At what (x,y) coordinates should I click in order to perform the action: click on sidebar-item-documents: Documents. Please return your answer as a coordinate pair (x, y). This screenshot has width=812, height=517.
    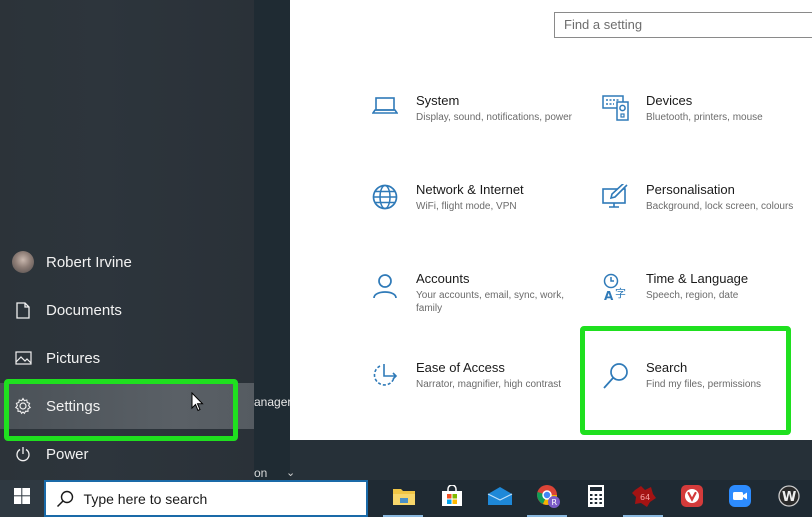
    Looking at the image, I should click on (127, 310).